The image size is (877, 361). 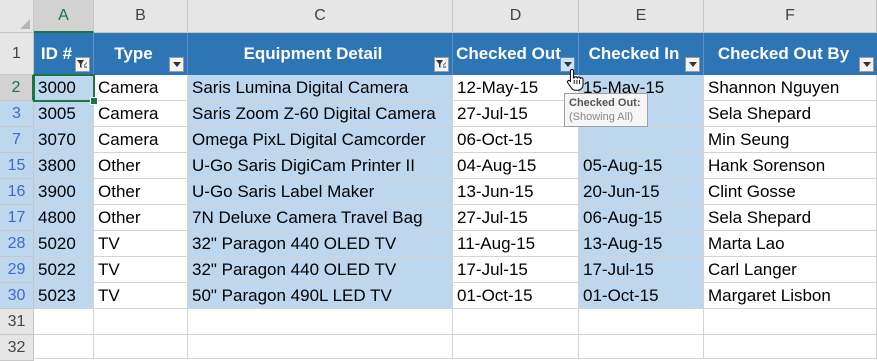 I want to click on row-header: 17, so click(x=17, y=218).